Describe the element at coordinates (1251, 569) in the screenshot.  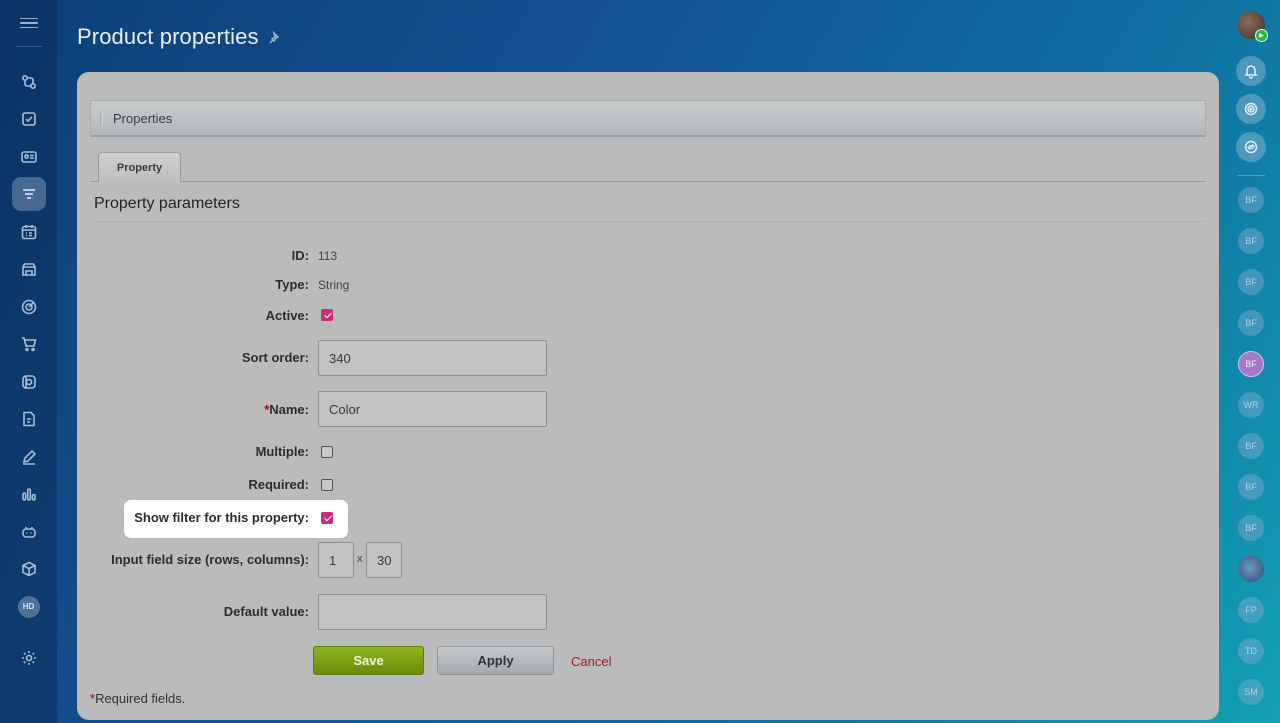
I see `contact-photo-avatar` at that location.